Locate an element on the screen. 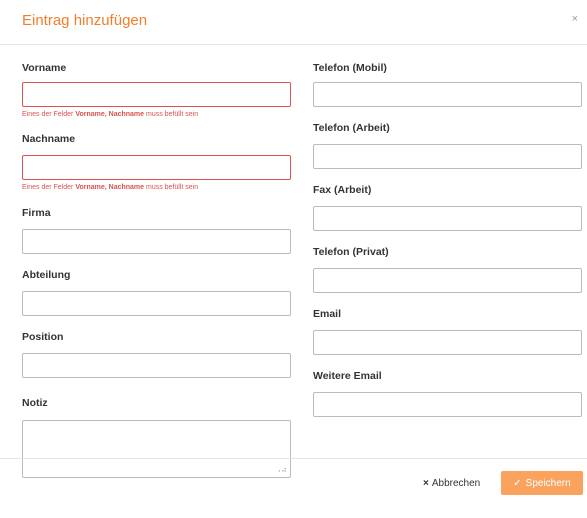 This screenshot has width=587, height=518. position-field: Position is located at coordinates (157, 353).